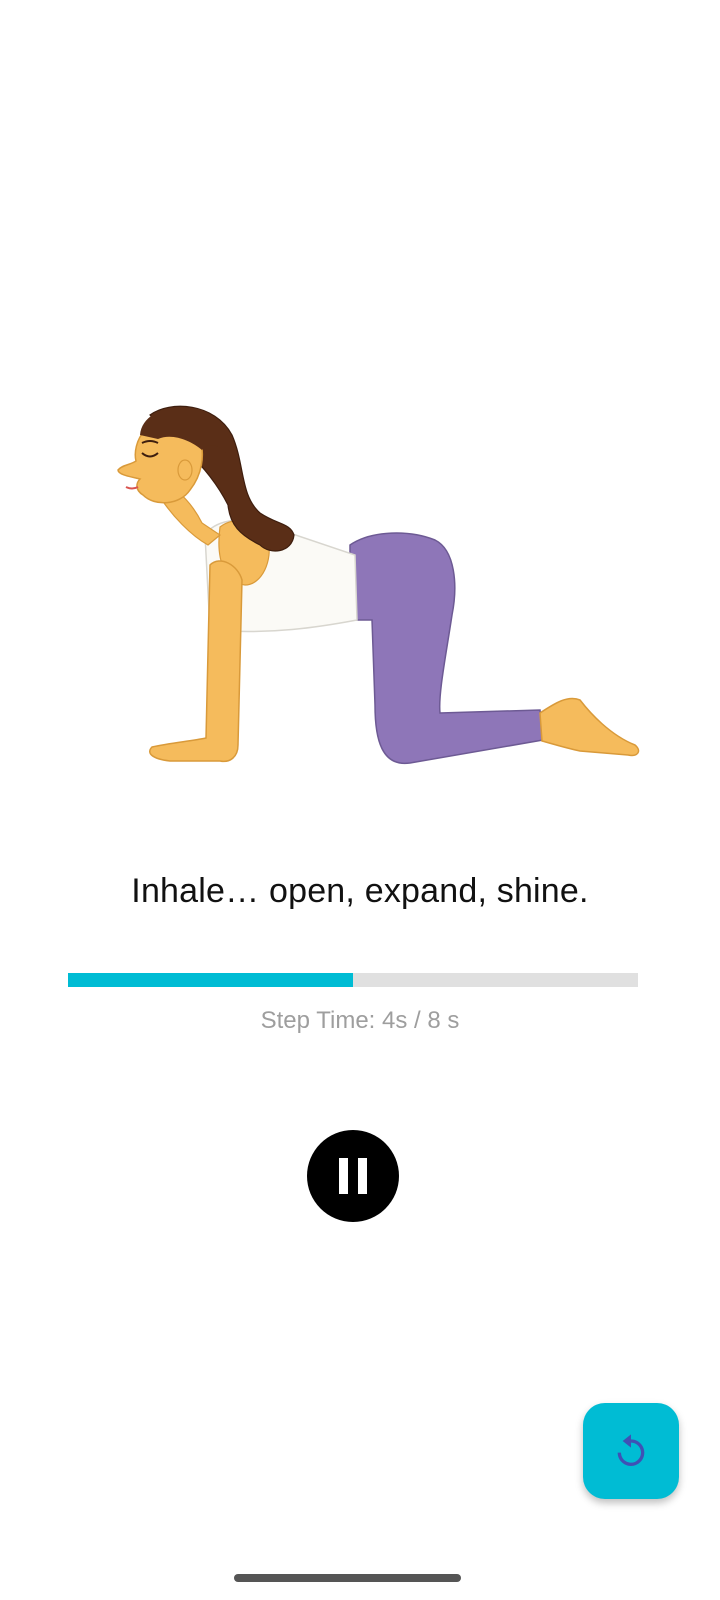 The width and height of the screenshot is (720, 1600). Describe the element at coordinates (446, 648) in the screenshot. I see `leggings` at that location.